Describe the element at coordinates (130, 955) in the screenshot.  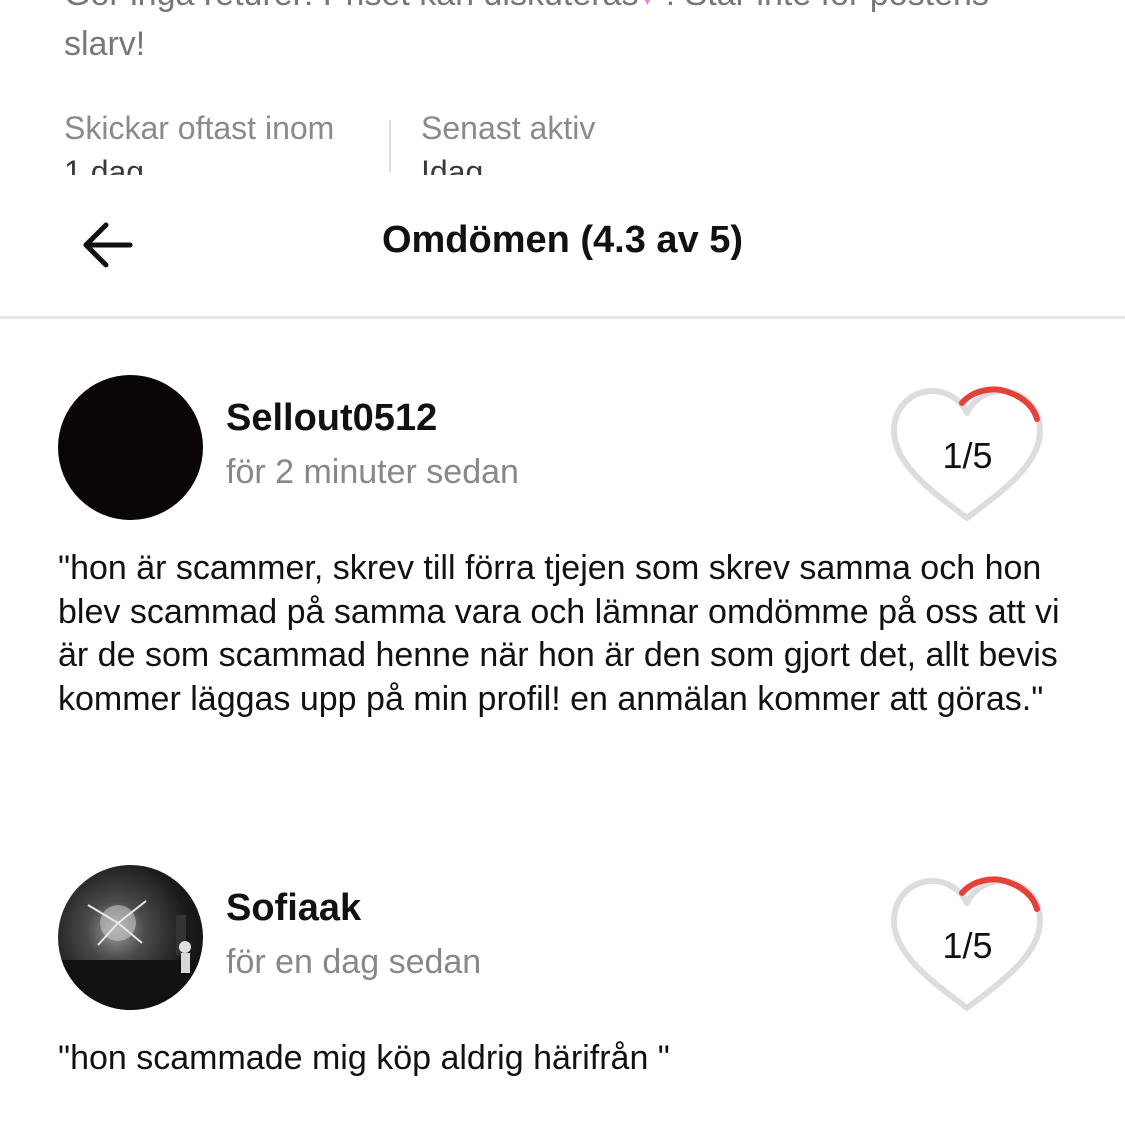
I see `concert-photo-icon` at that location.